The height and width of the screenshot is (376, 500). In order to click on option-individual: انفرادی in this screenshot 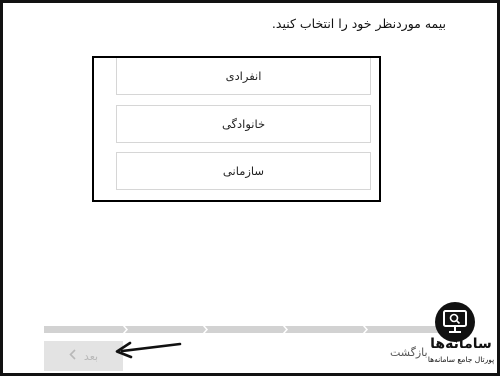, I will do `click(243, 76)`.